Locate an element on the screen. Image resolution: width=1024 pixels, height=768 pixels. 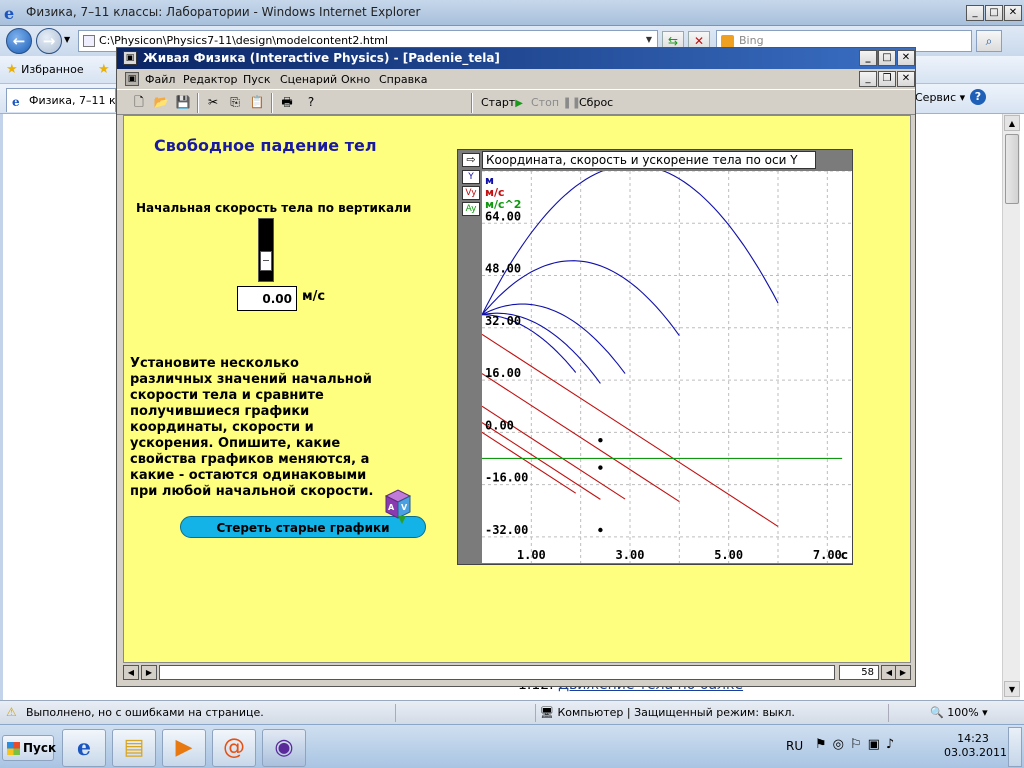
history-dropdown-icon: ▼ is located at coordinates (67, 39).